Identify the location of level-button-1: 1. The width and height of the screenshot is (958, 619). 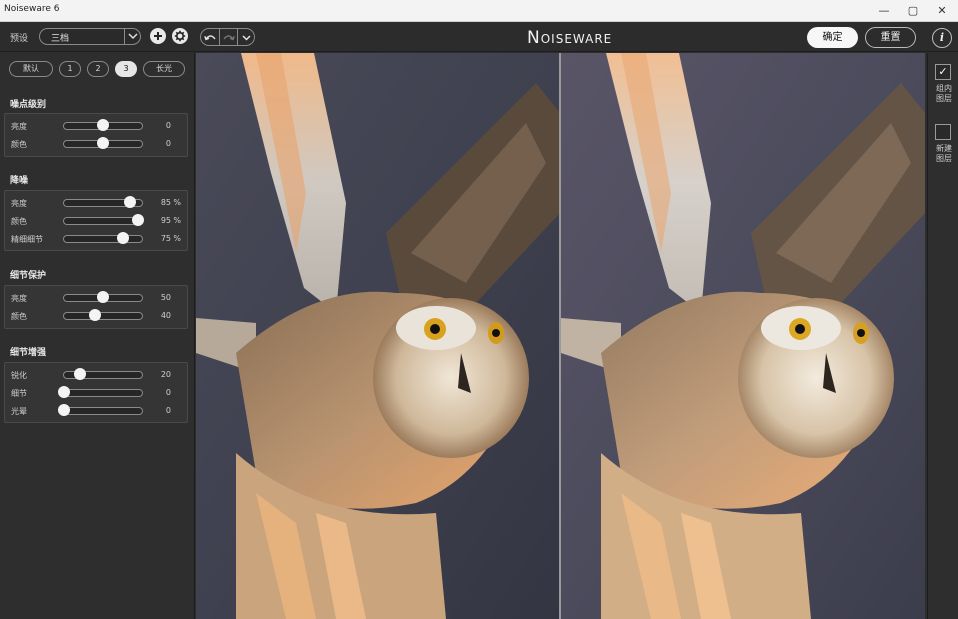
(70, 69).